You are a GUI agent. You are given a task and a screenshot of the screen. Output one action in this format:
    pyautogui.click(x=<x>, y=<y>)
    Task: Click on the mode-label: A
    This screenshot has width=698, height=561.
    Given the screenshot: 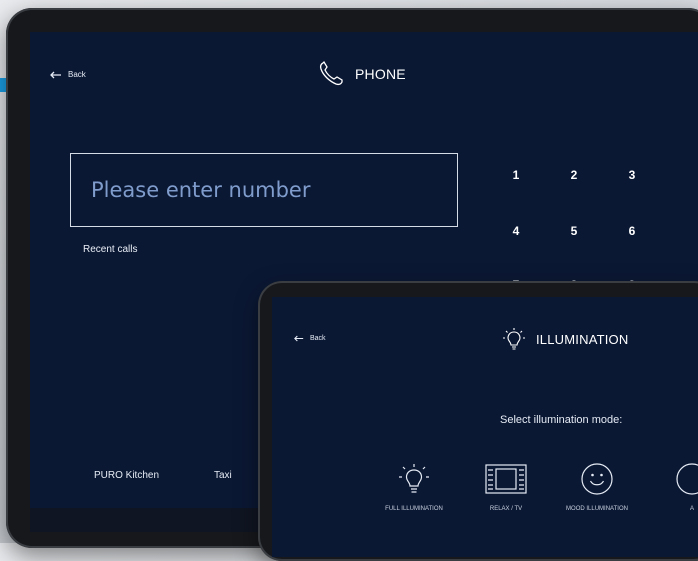 What is the action you would take?
    pyautogui.click(x=691, y=509)
    